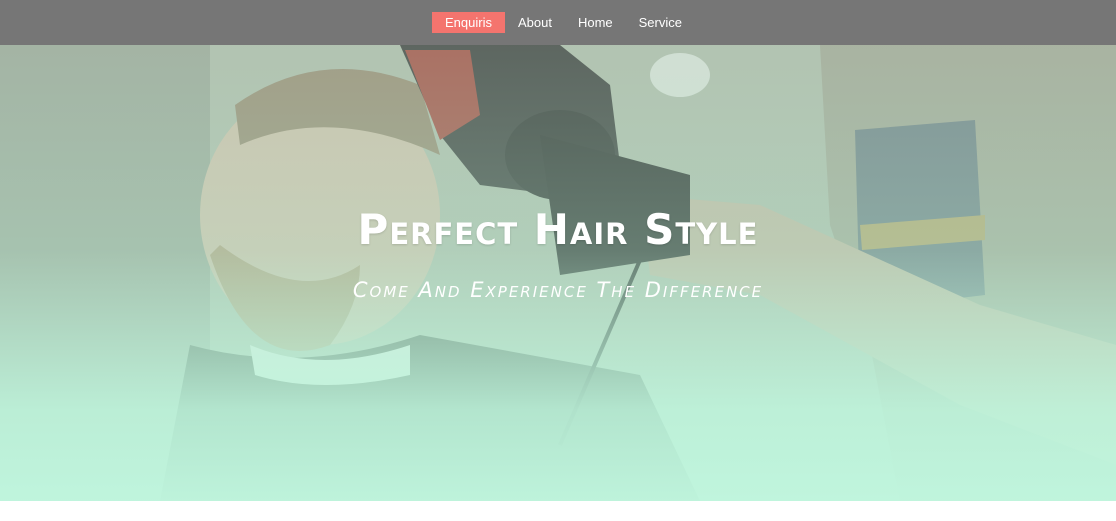 The width and height of the screenshot is (1116, 521). I want to click on nav-item-home: Home, so click(595, 22).